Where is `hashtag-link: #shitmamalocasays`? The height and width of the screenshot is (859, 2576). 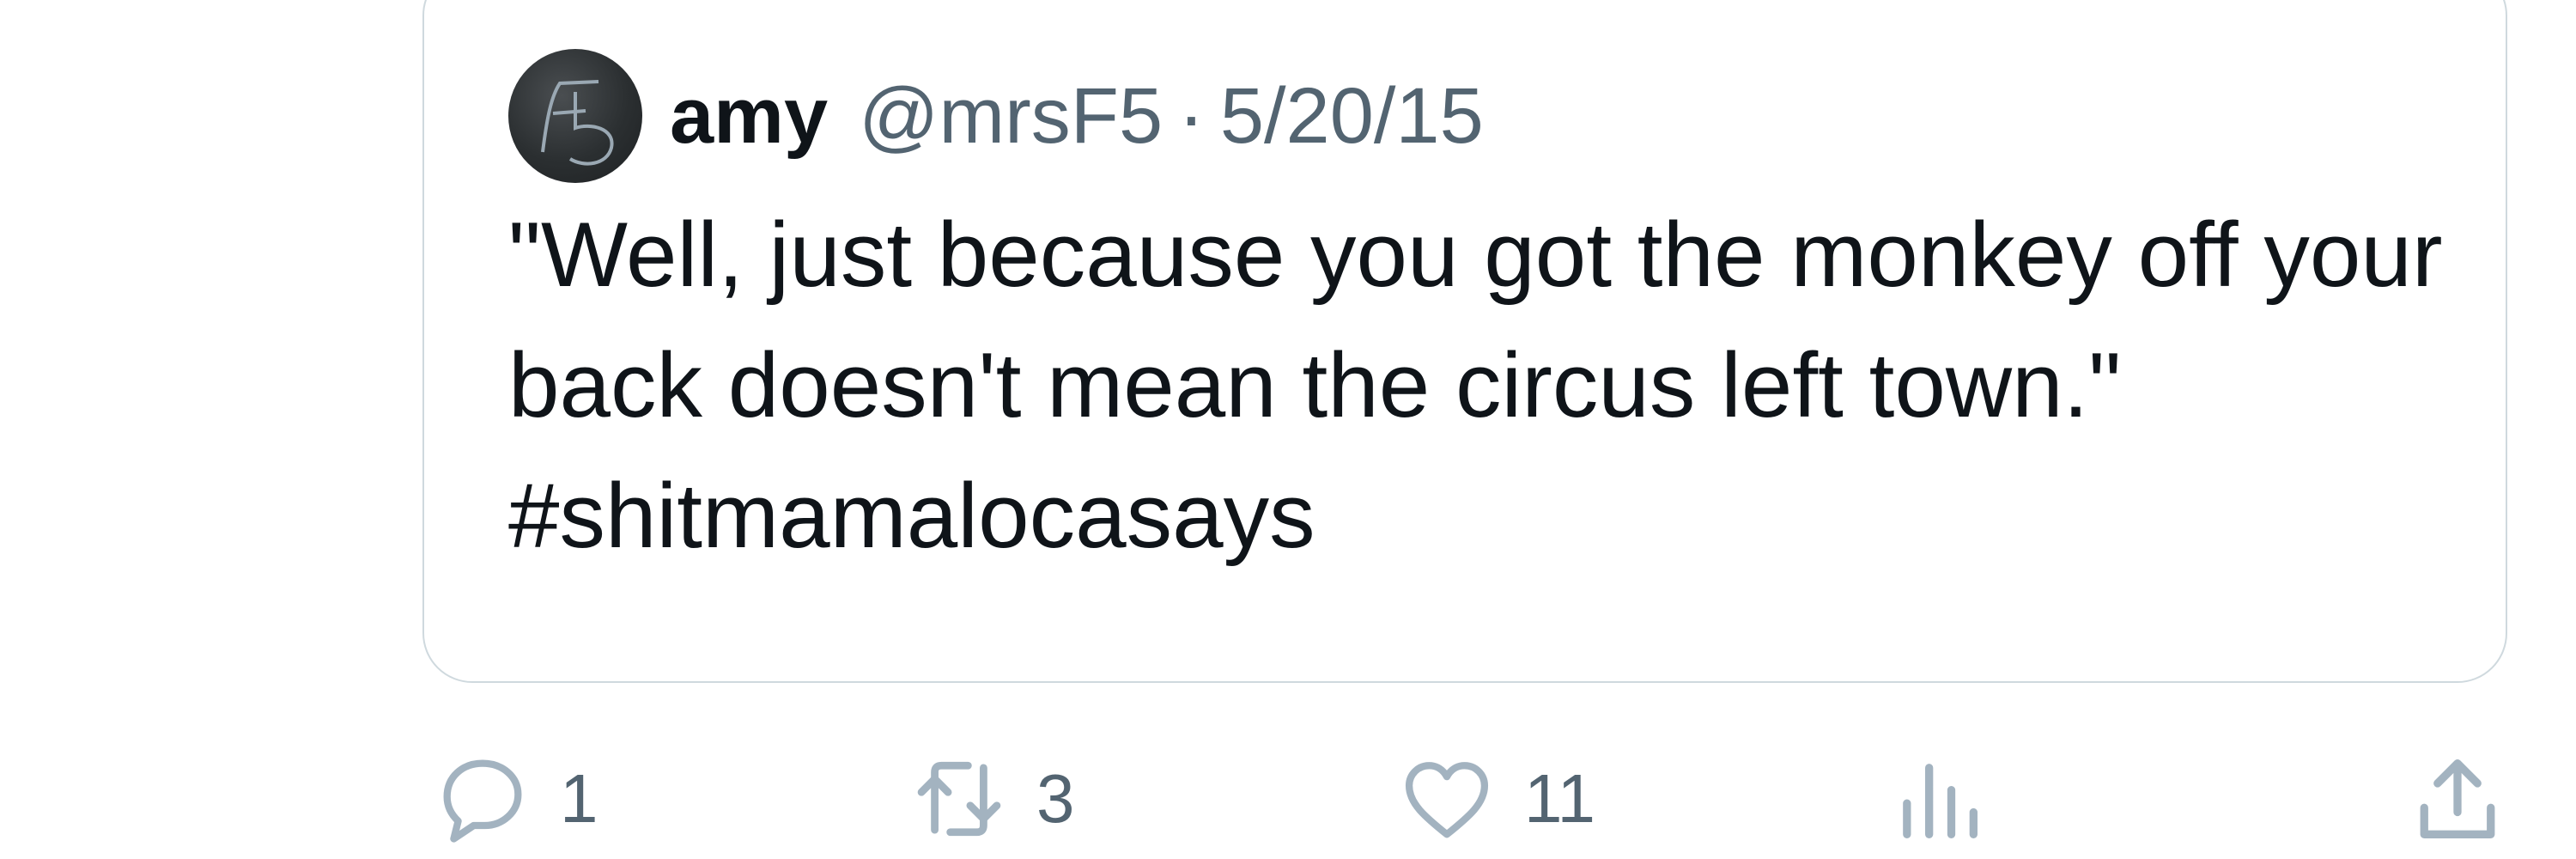
hashtag-link: #shitmamalocasays is located at coordinates (911, 516).